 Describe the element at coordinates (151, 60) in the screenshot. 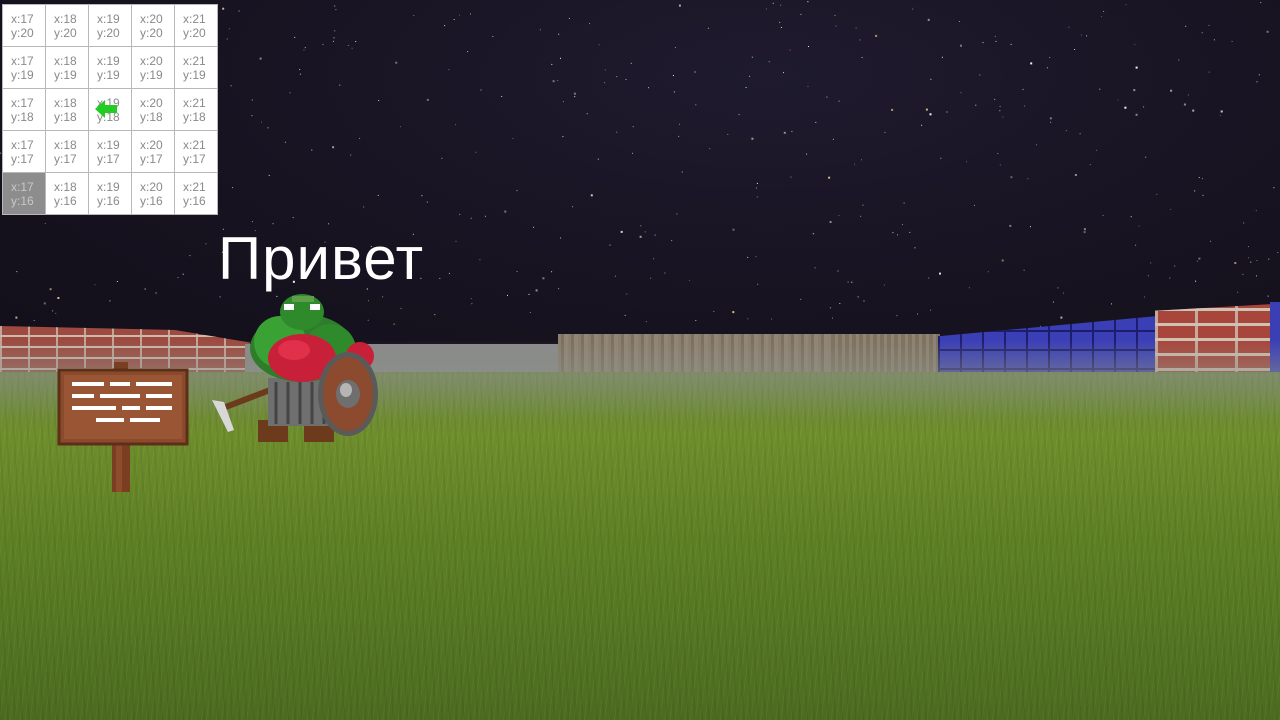

I see `minimap-cell-x: x:20` at that location.